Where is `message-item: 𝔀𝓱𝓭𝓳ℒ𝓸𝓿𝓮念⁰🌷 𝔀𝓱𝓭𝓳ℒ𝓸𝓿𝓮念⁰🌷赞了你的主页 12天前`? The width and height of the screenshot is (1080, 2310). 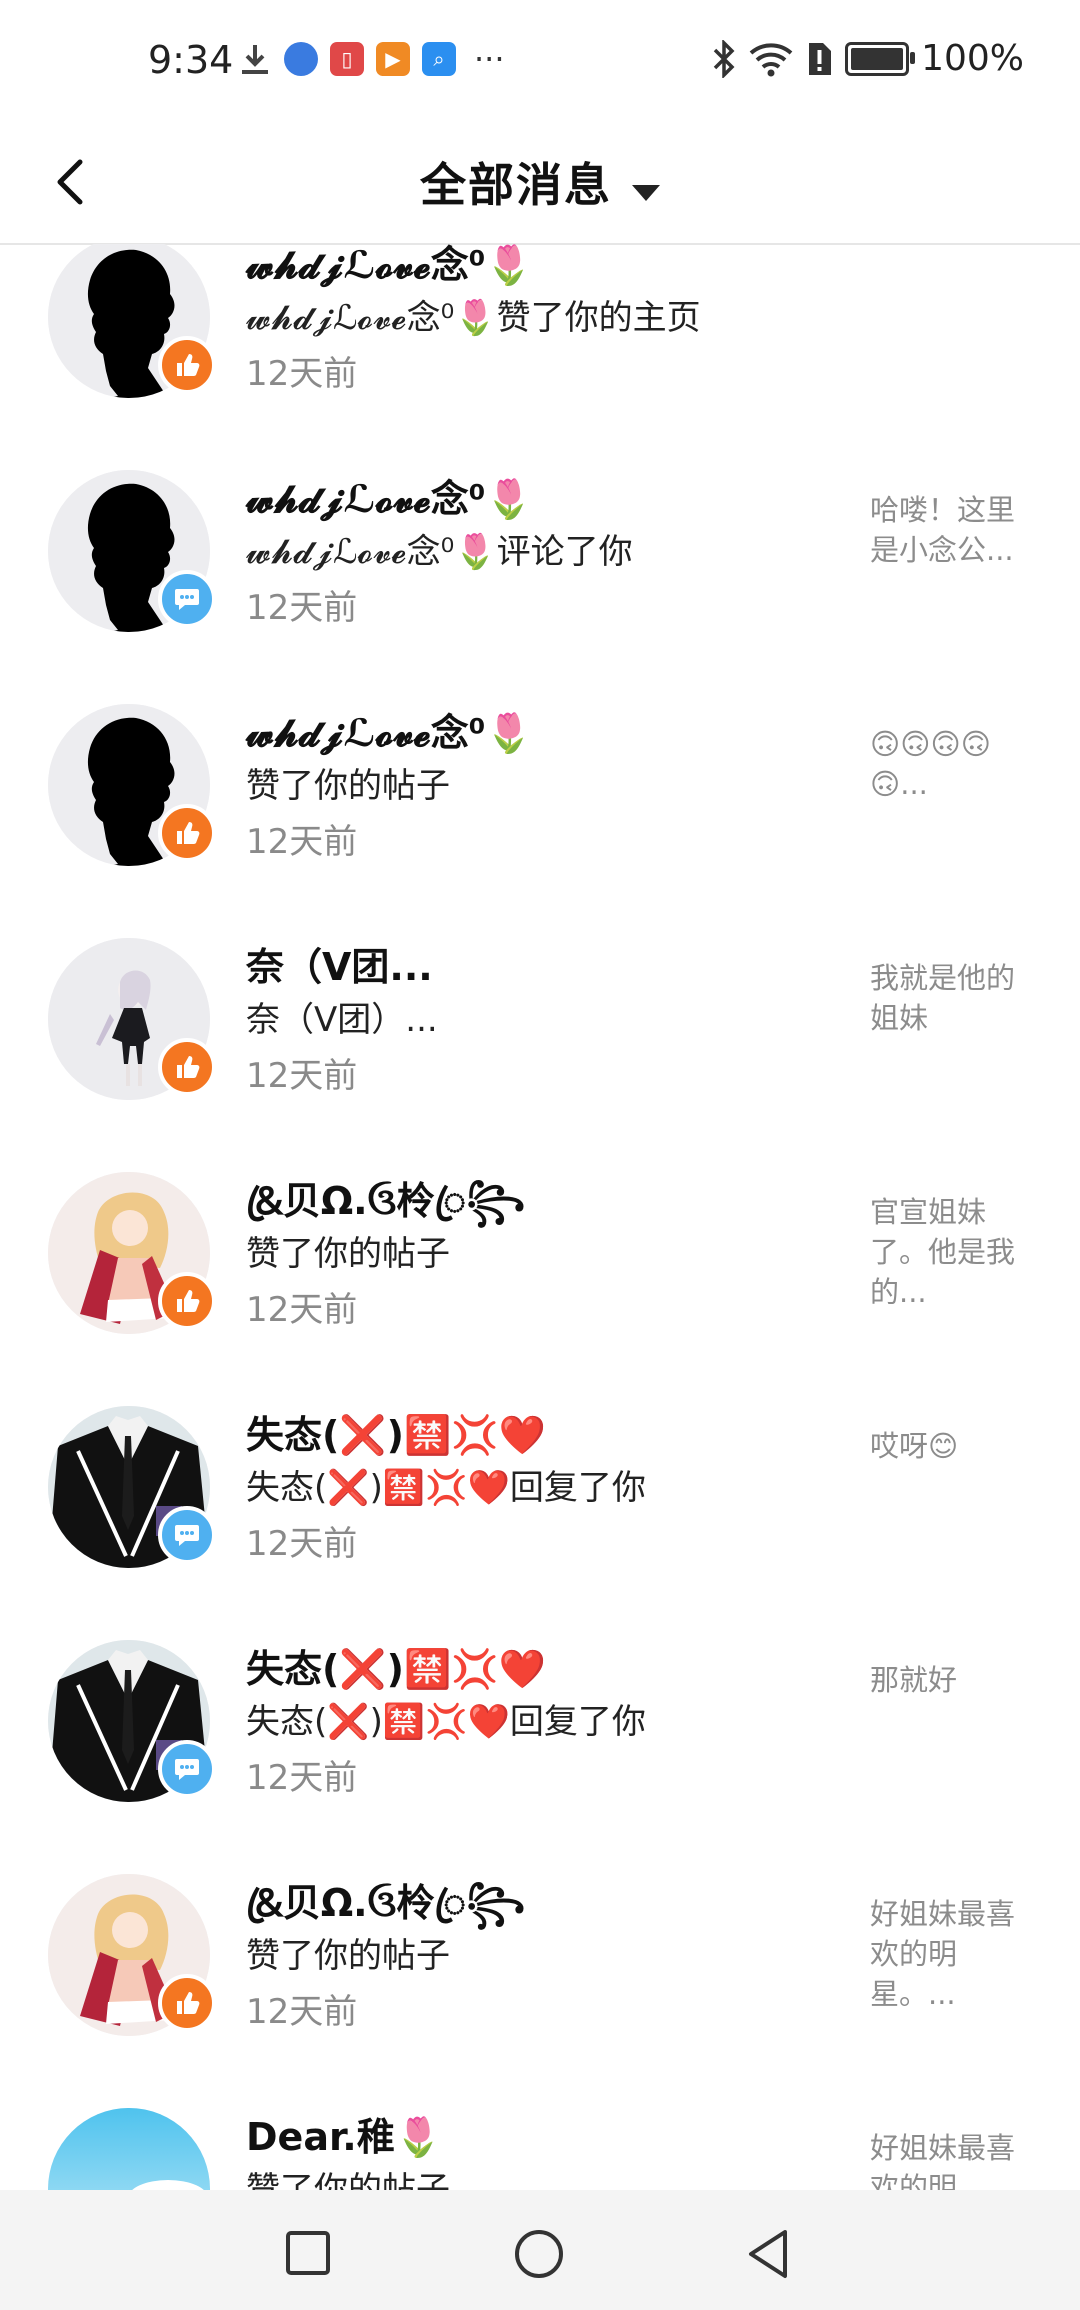
message-item: 𝔀𝓱𝓭𝓳ℒ𝓸𝓿𝓮念⁰🌷 𝔀𝓱𝓭𝓳ℒ𝓸𝓿𝓮念⁰🌷赞了你的主页 12天前 is located at coordinates (540, 357).